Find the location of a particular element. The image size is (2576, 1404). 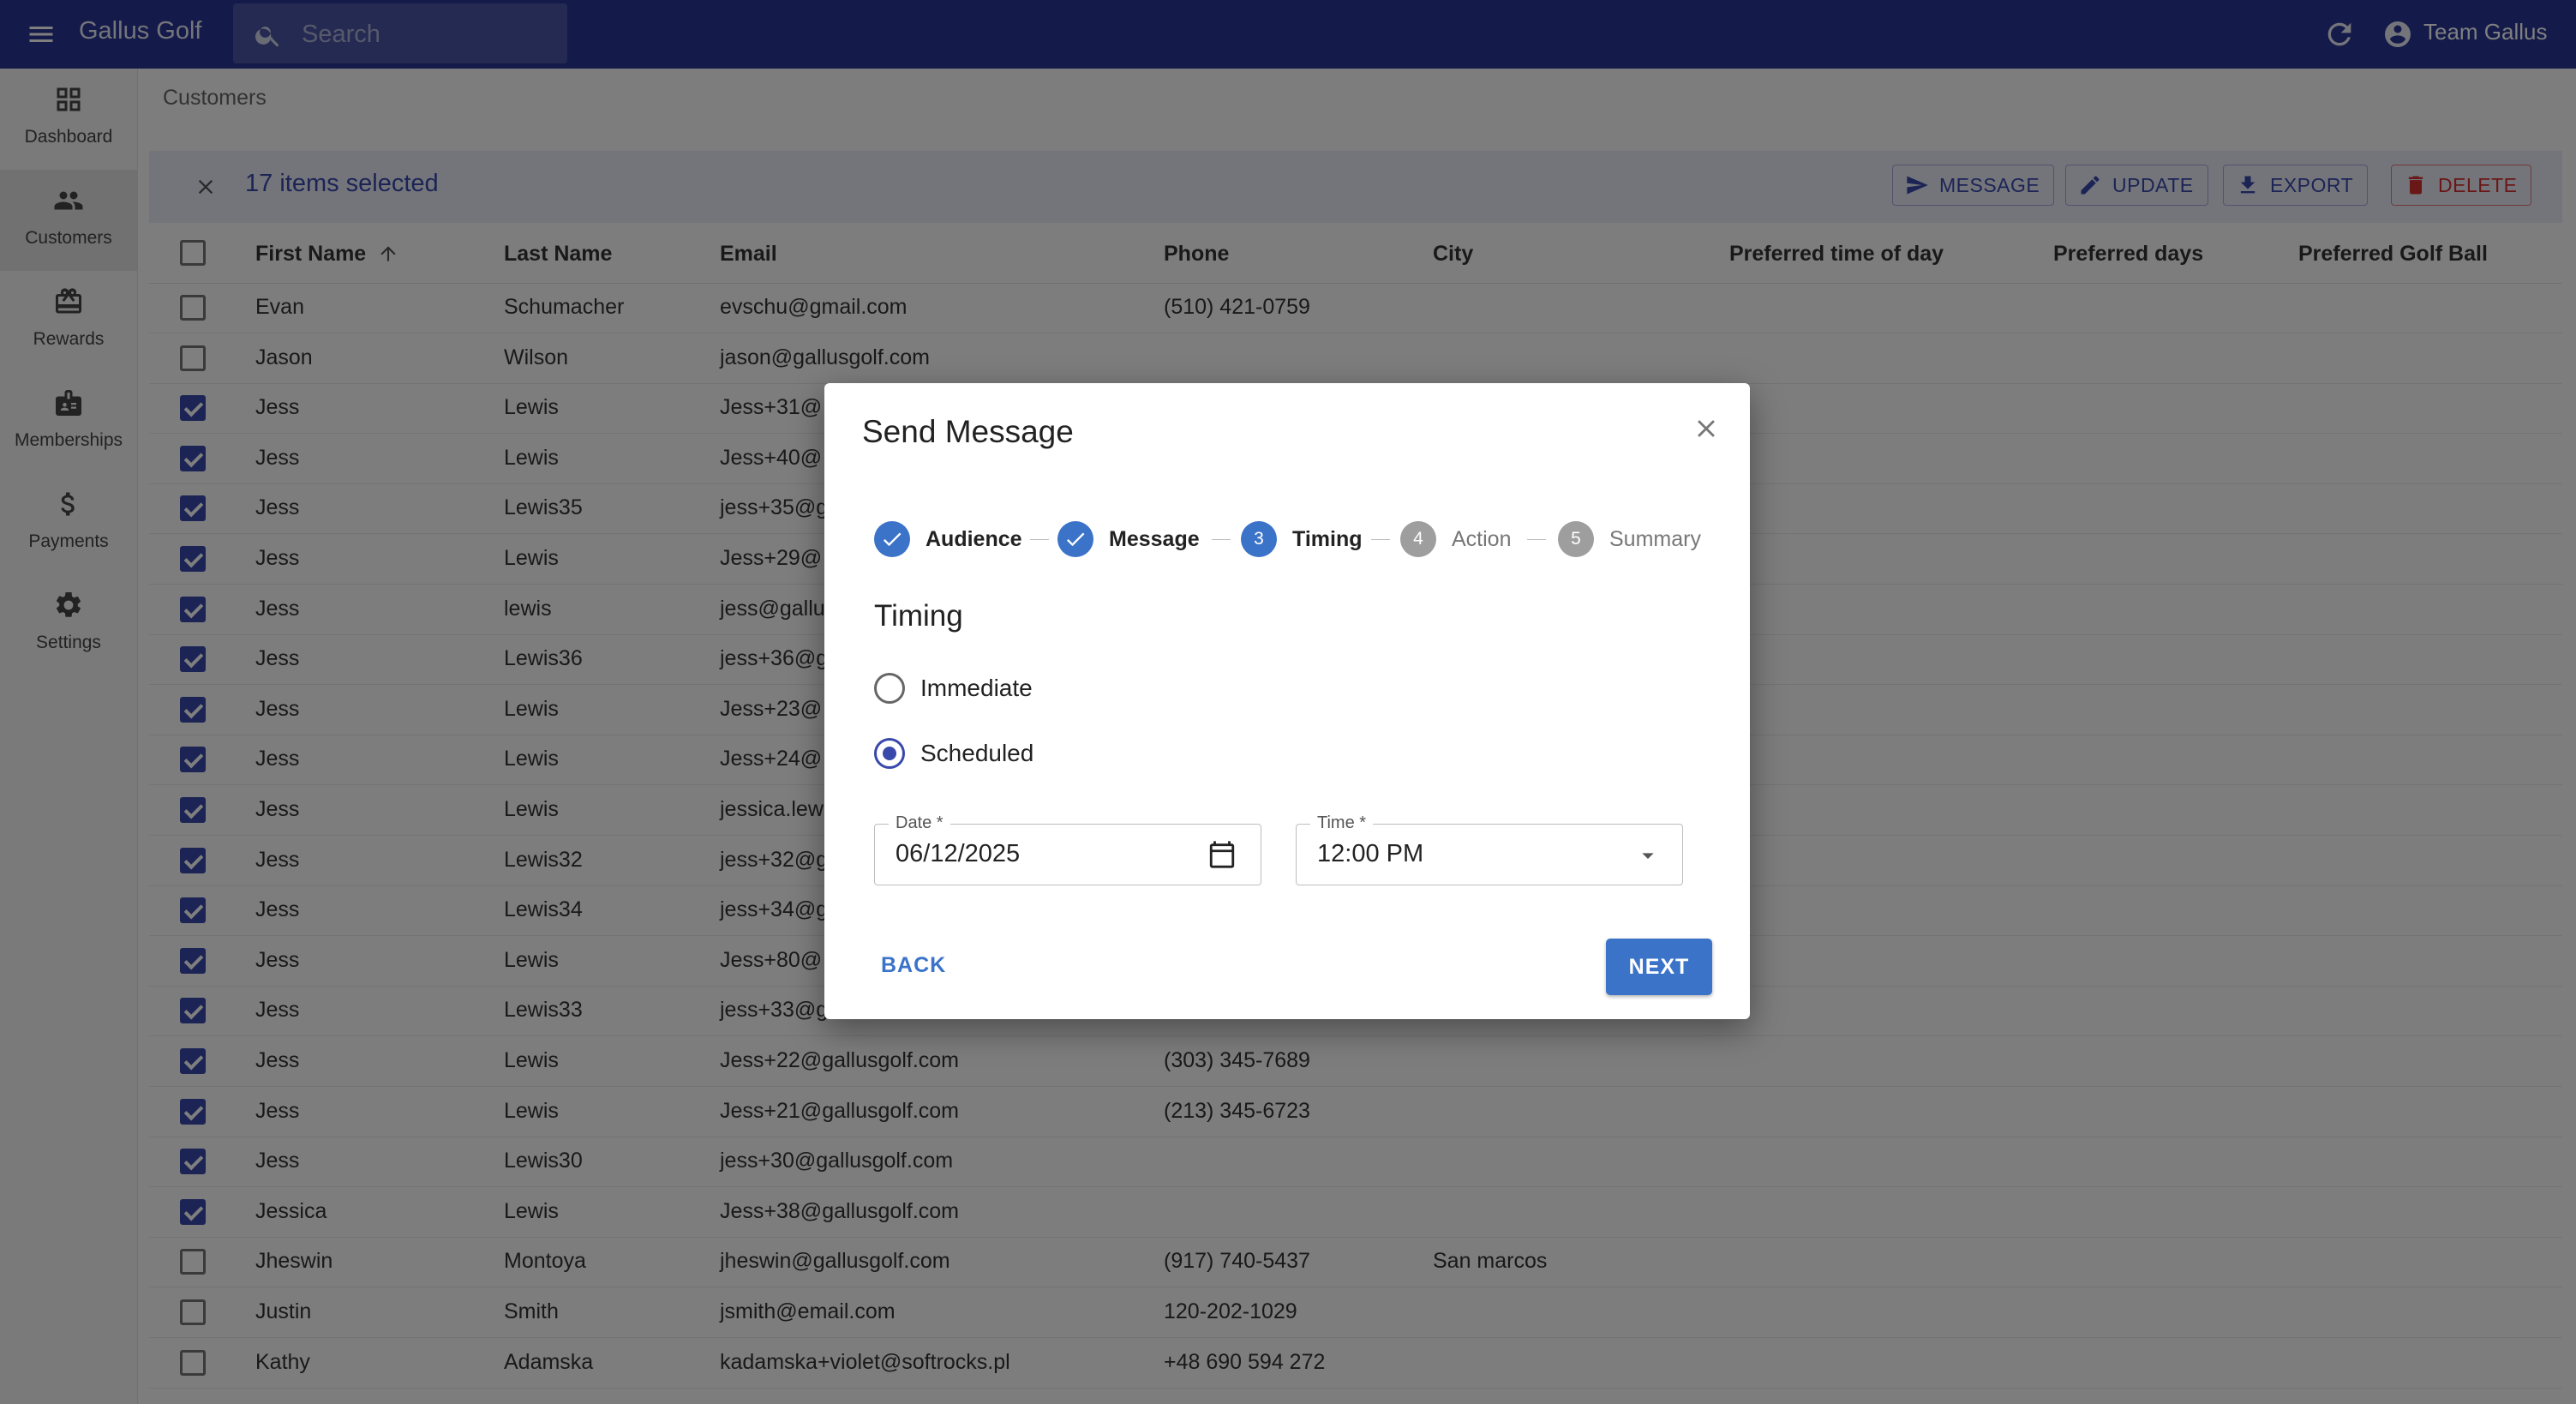

back-button: BACK is located at coordinates (913, 965).